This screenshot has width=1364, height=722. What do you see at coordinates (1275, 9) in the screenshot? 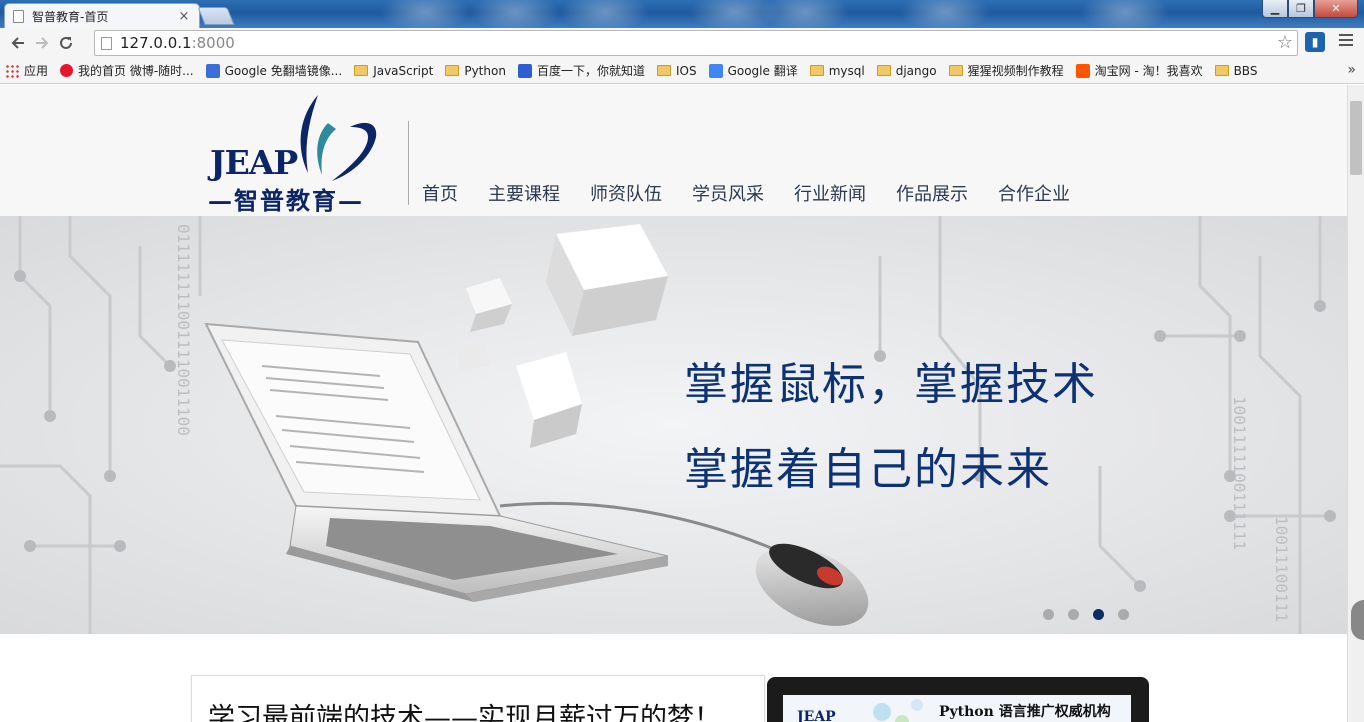
I see `minimize-icon: ▁` at bounding box center [1275, 9].